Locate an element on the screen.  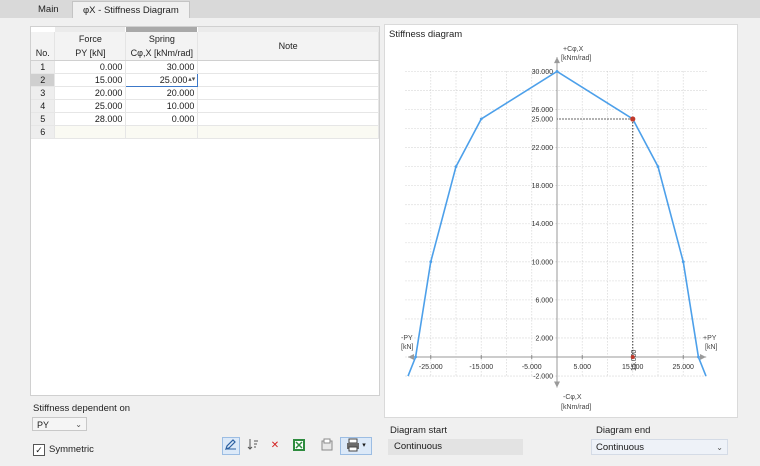
x-tick-label: -15.000 is located at coordinates (481, 367).